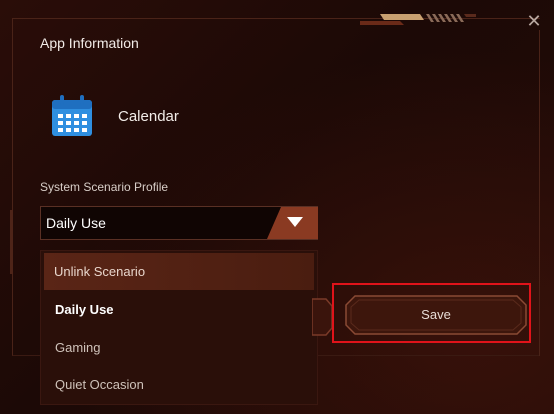 The height and width of the screenshot is (414, 554). What do you see at coordinates (148, 116) in the screenshot?
I see `app-name: Calendar` at bounding box center [148, 116].